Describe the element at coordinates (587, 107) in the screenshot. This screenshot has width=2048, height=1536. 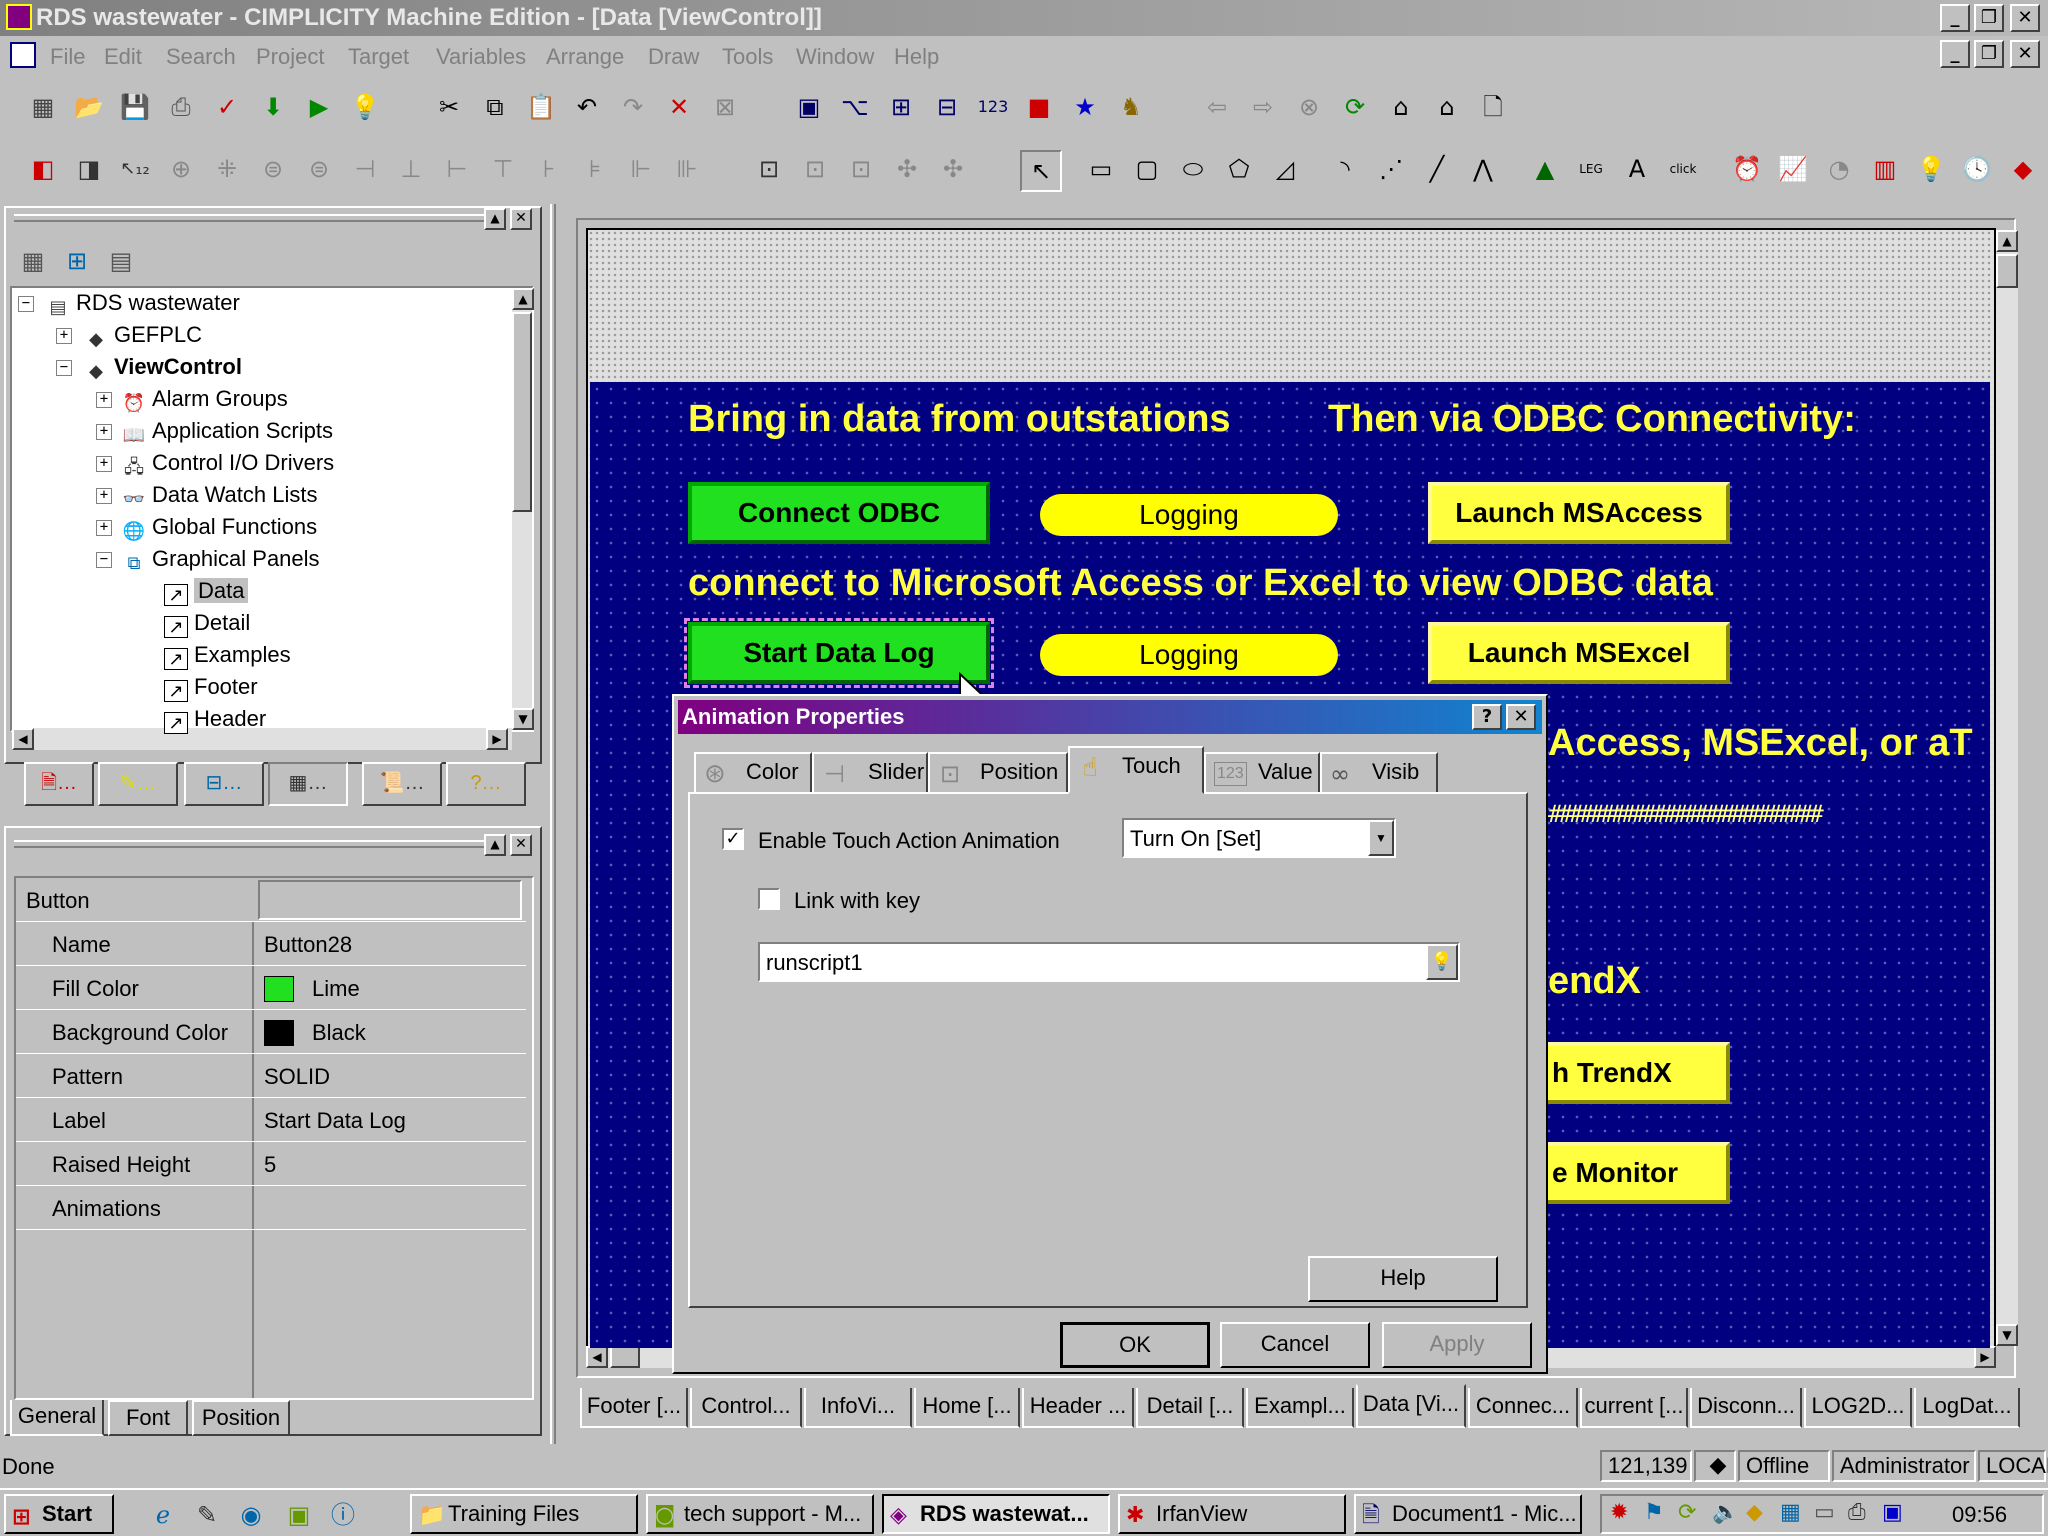
I see `undo-icon: ↶` at that location.